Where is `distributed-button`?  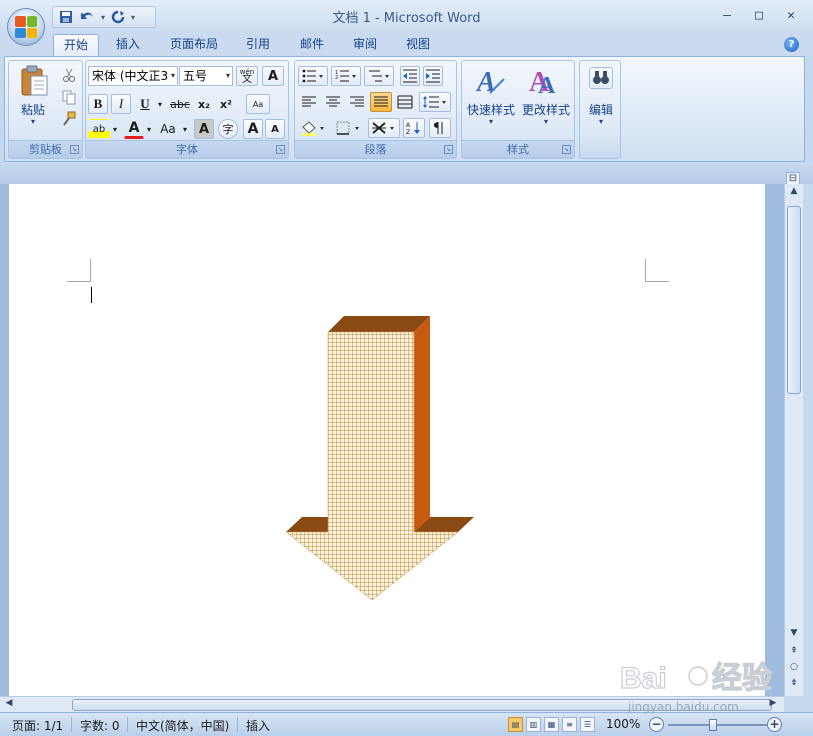
distributed-button is located at coordinates (405, 102).